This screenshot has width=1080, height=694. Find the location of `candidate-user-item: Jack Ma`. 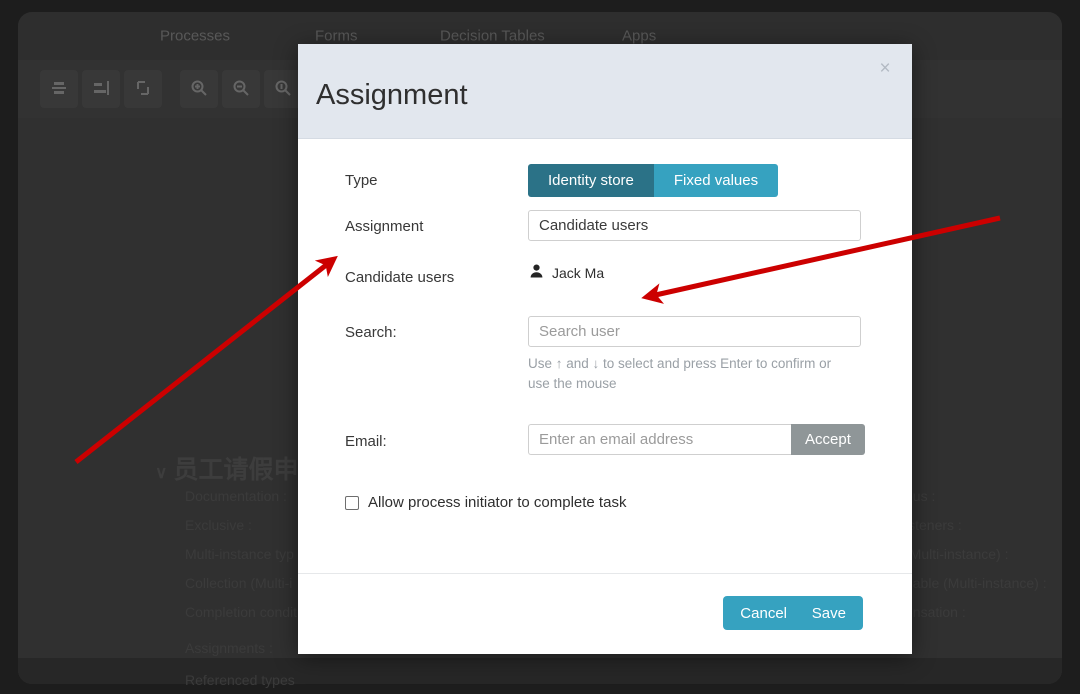

candidate-user-item: Jack Ma is located at coordinates (567, 272).